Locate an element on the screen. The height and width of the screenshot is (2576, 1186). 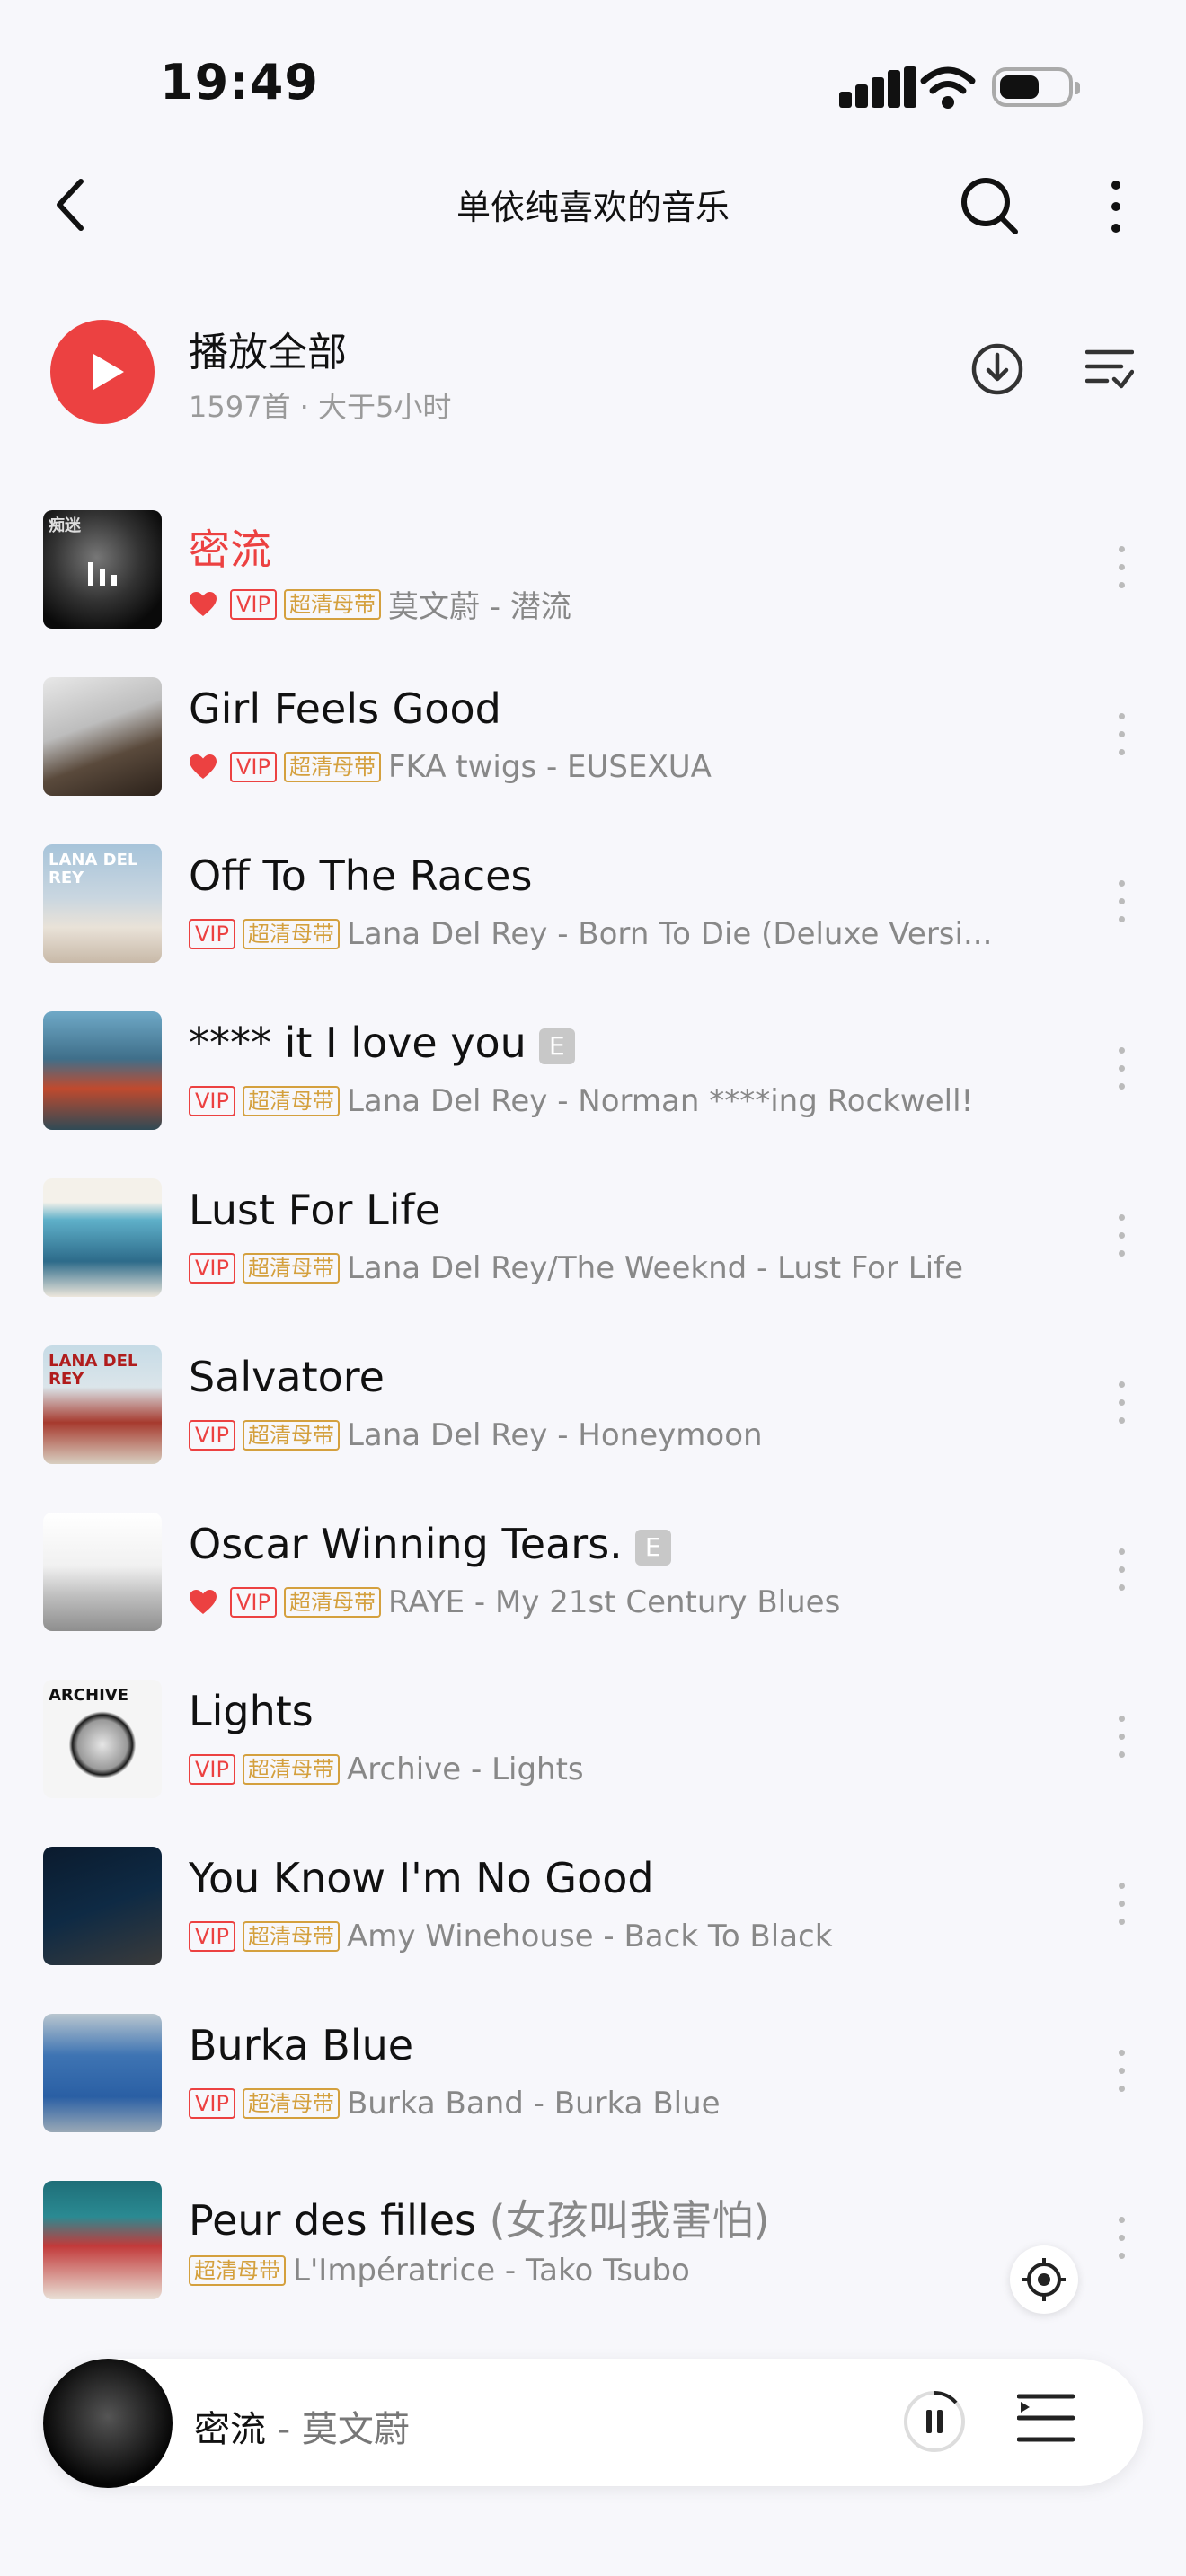
song-title-line: You Know I'm No Good is located at coordinates (421, 1878).